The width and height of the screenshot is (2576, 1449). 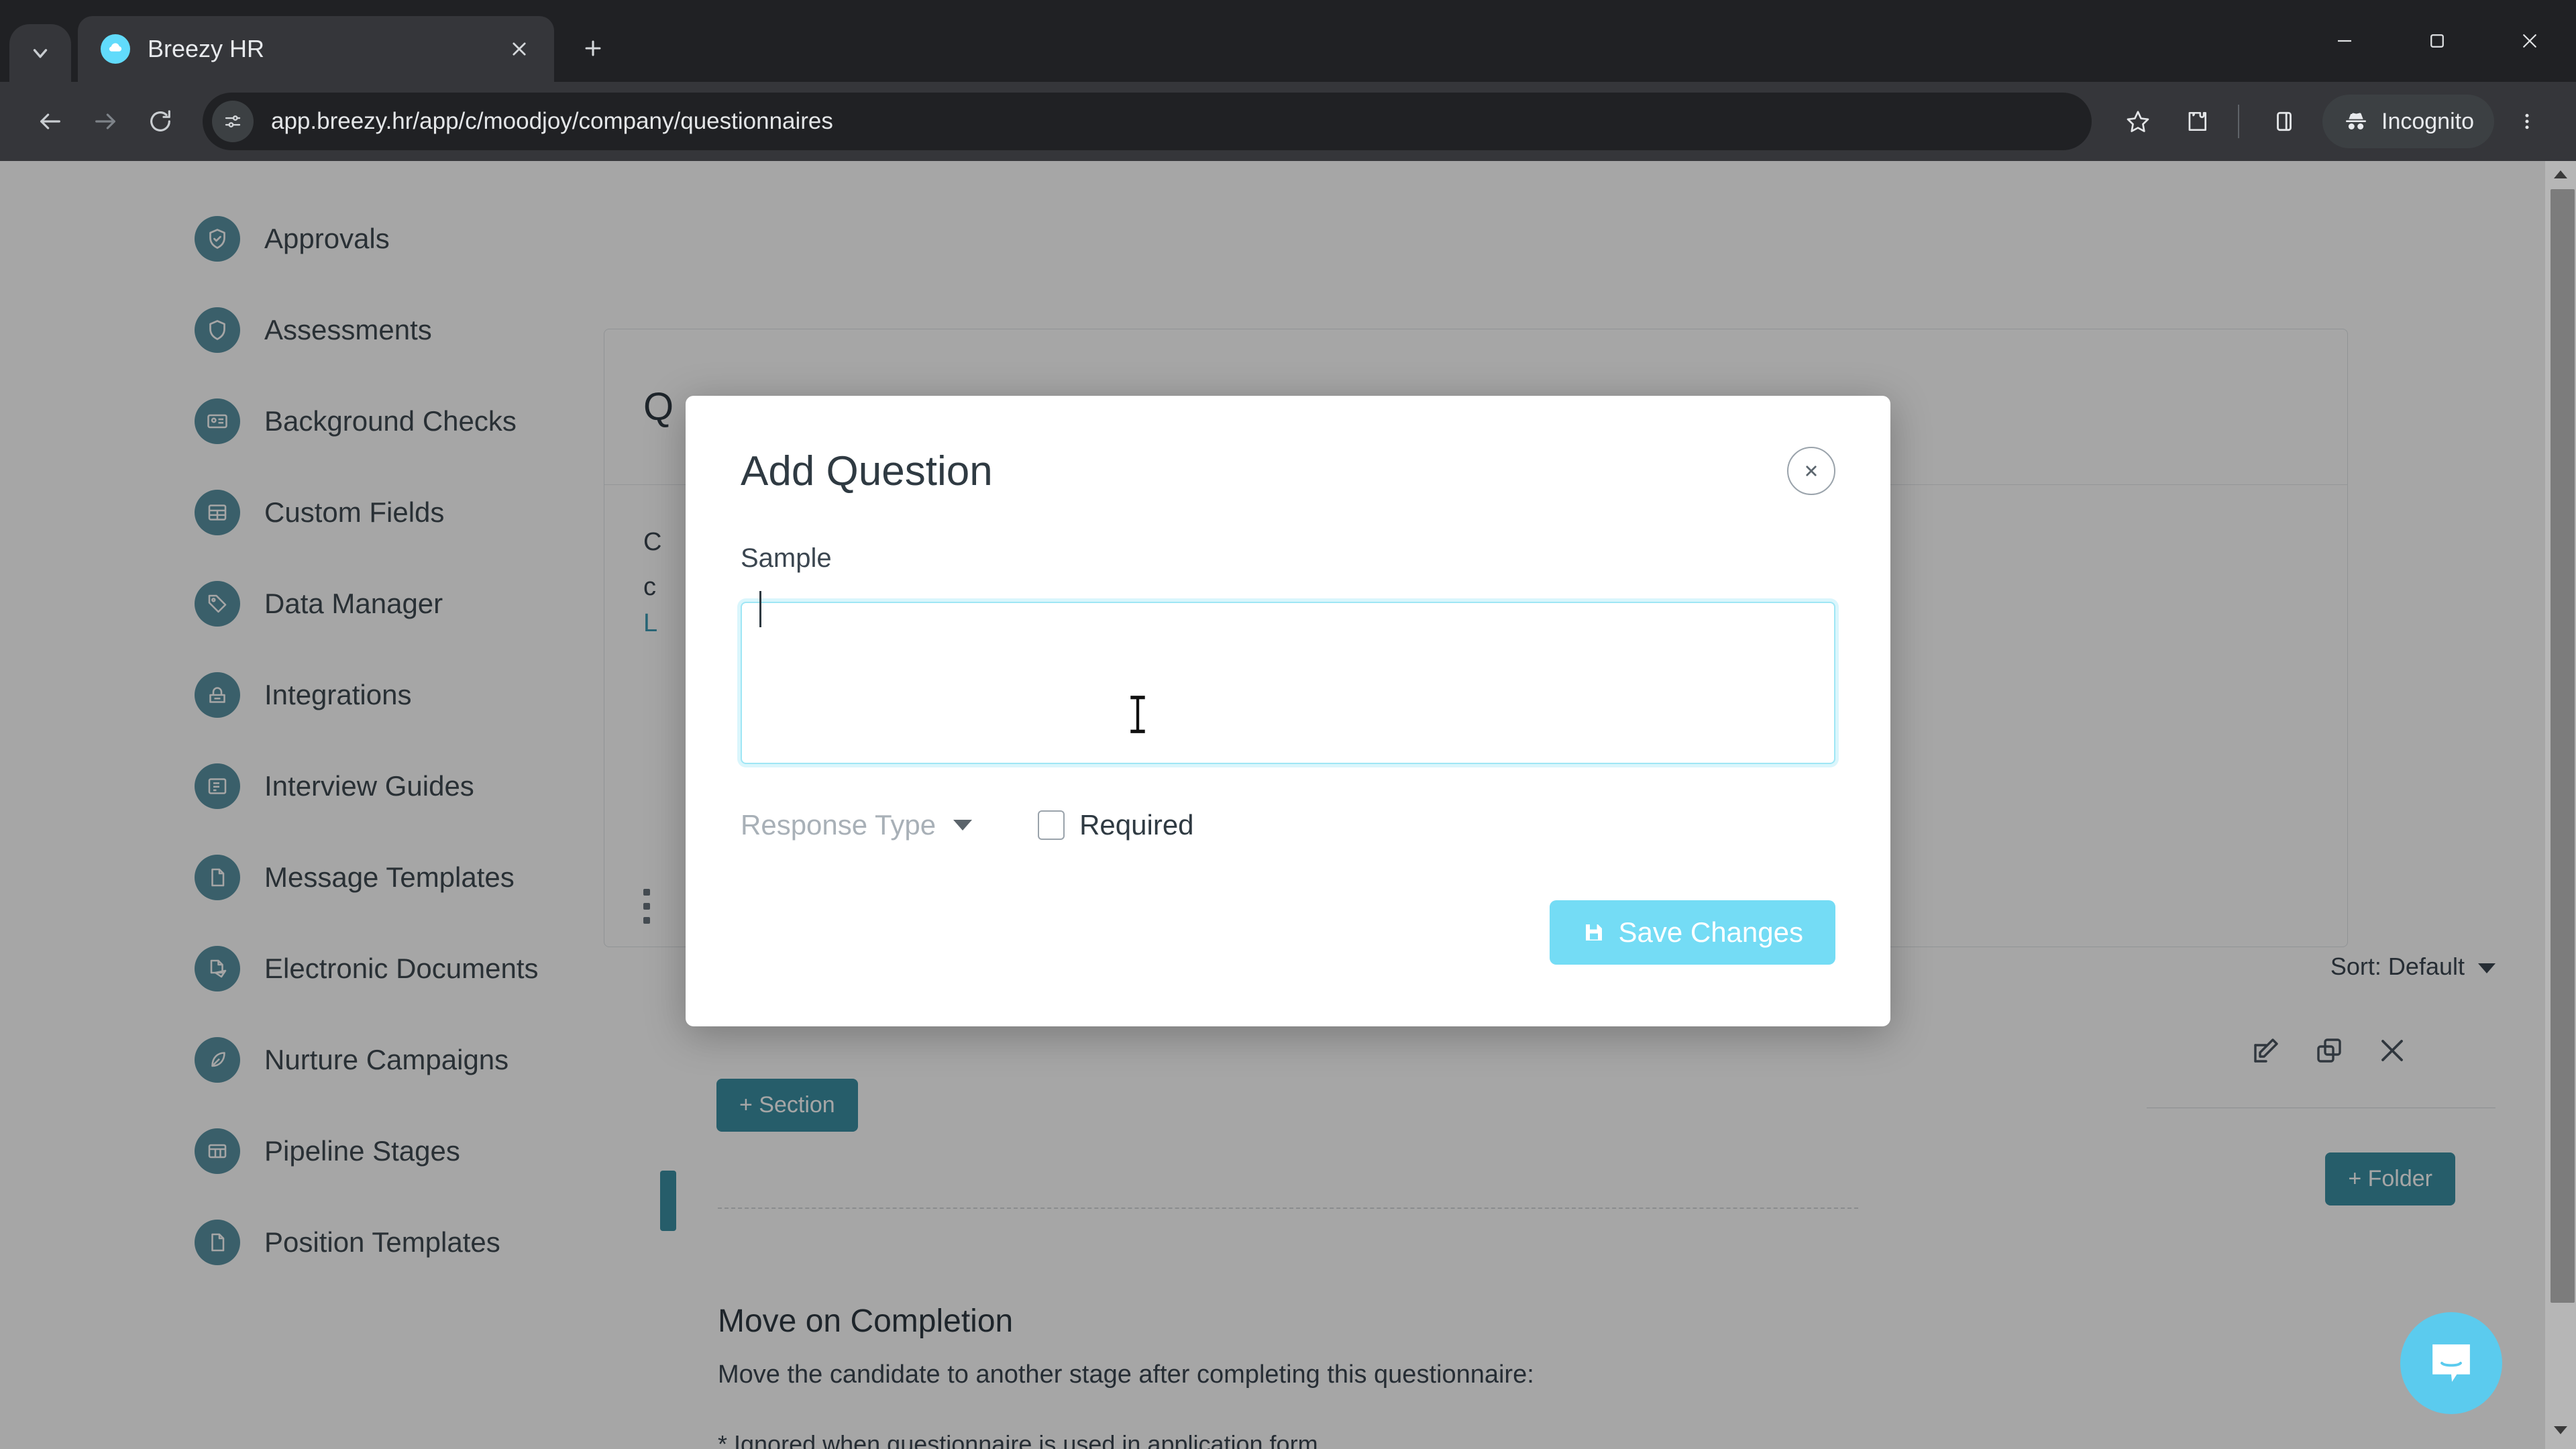 I want to click on sidebar-item-interview-guides: Interview Guides, so click(x=308, y=786).